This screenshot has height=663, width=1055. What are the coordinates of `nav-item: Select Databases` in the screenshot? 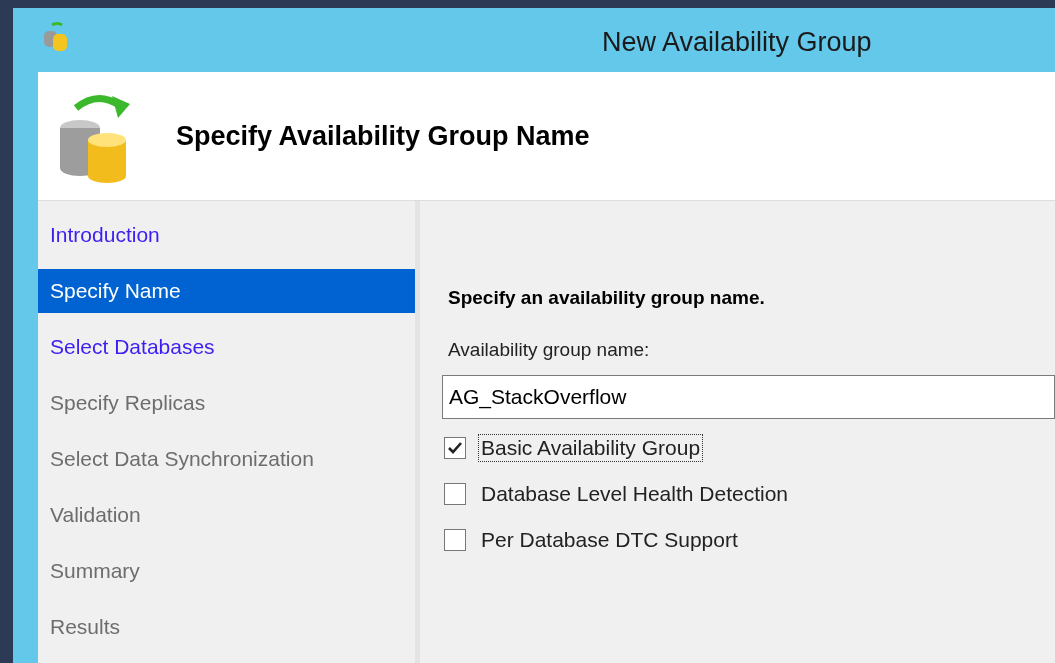 It's located at (226, 347).